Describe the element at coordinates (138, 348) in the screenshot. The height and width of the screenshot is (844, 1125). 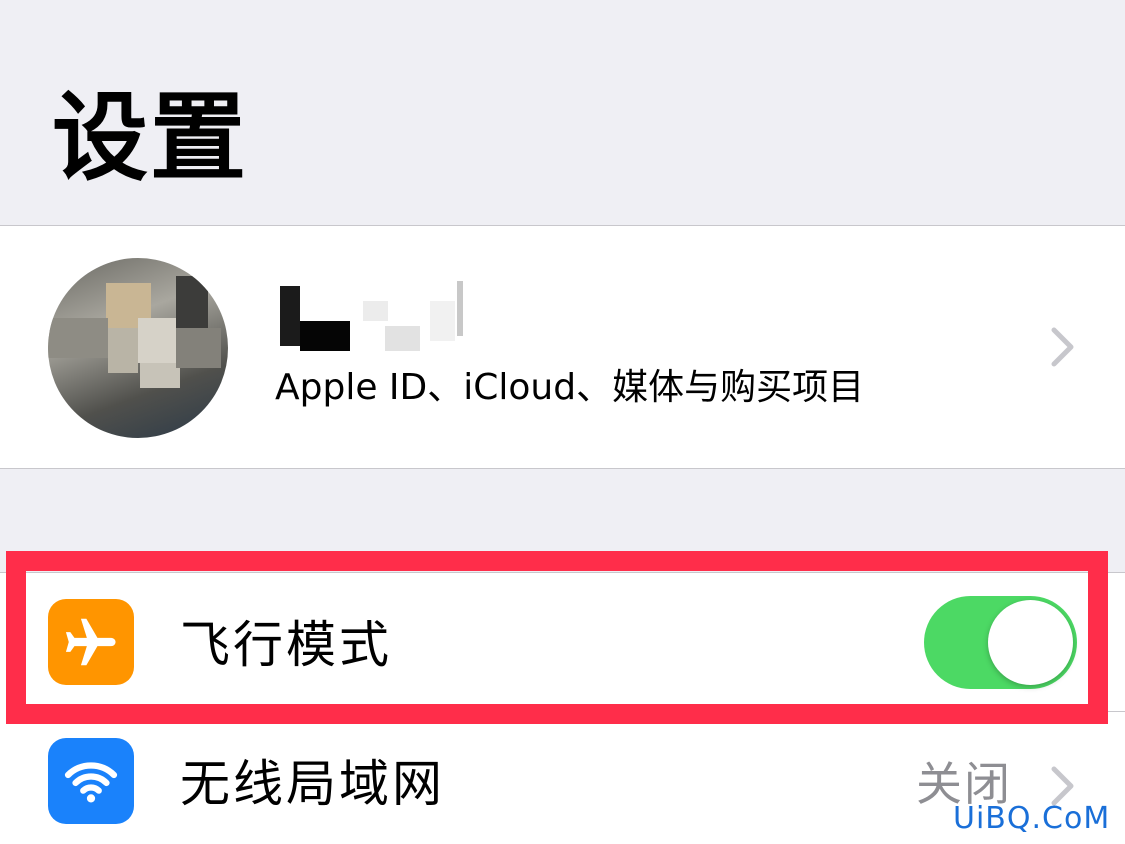
I see `avatar` at that location.